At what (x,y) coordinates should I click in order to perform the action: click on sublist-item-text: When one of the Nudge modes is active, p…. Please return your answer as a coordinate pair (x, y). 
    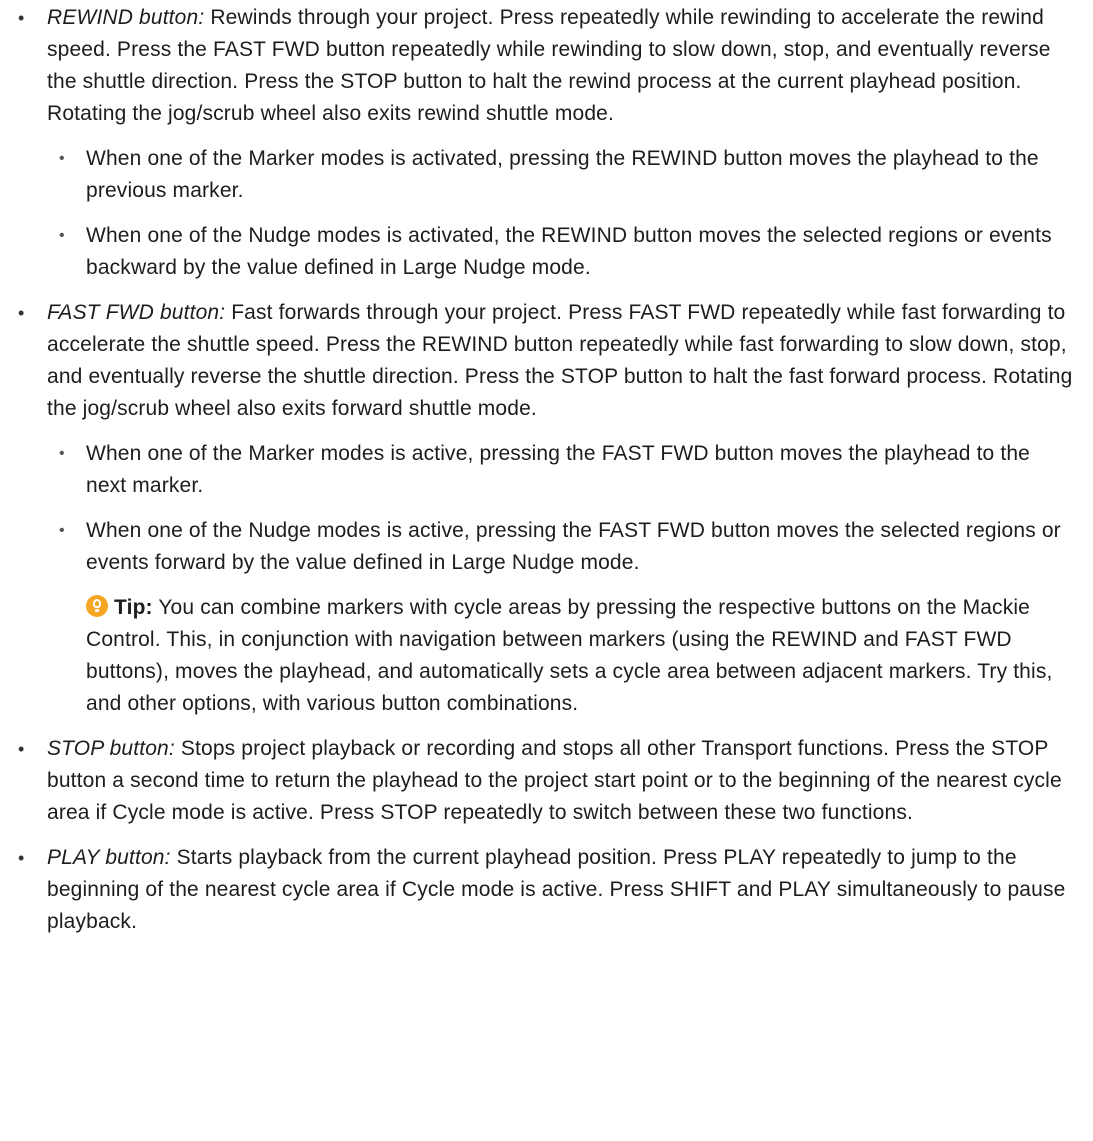
    Looking at the image, I should click on (573, 546).